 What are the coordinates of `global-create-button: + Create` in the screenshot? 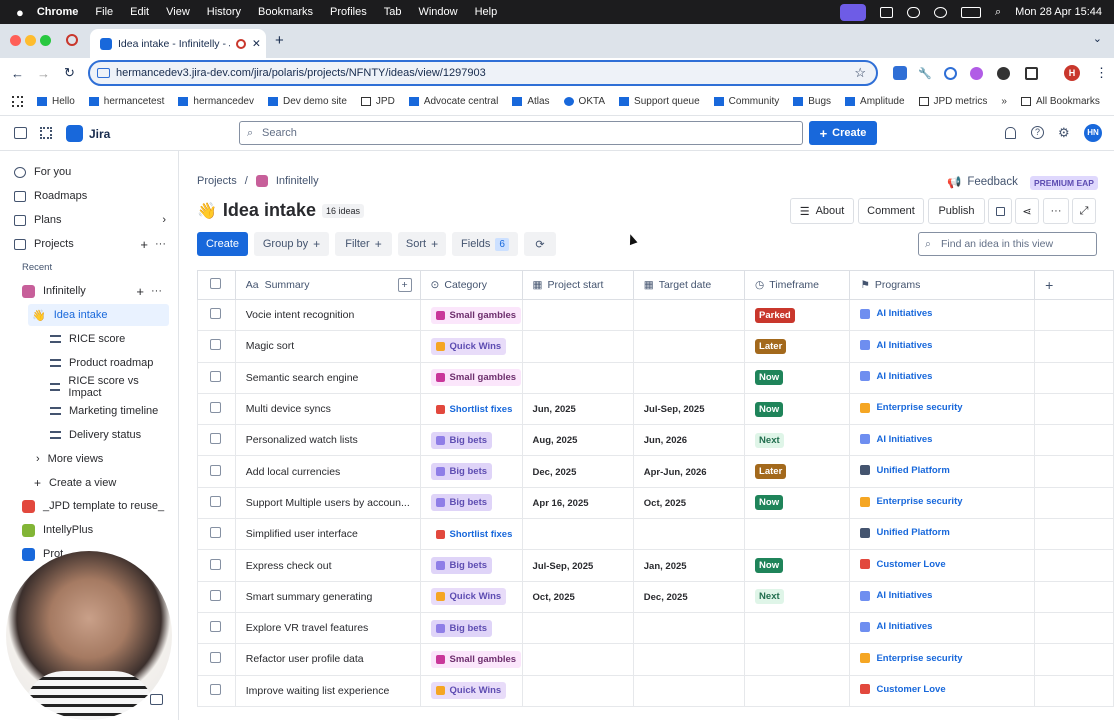 It's located at (843, 133).